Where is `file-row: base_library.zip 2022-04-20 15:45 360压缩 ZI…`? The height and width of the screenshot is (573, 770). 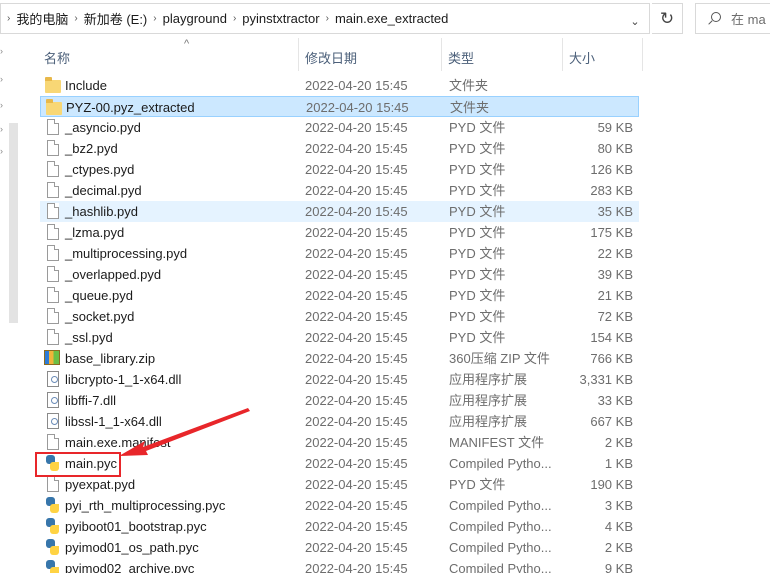 file-row: base_library.zip 2022-04-20 15:45 360压缩 ZI… is located at coordinates (339, 358).